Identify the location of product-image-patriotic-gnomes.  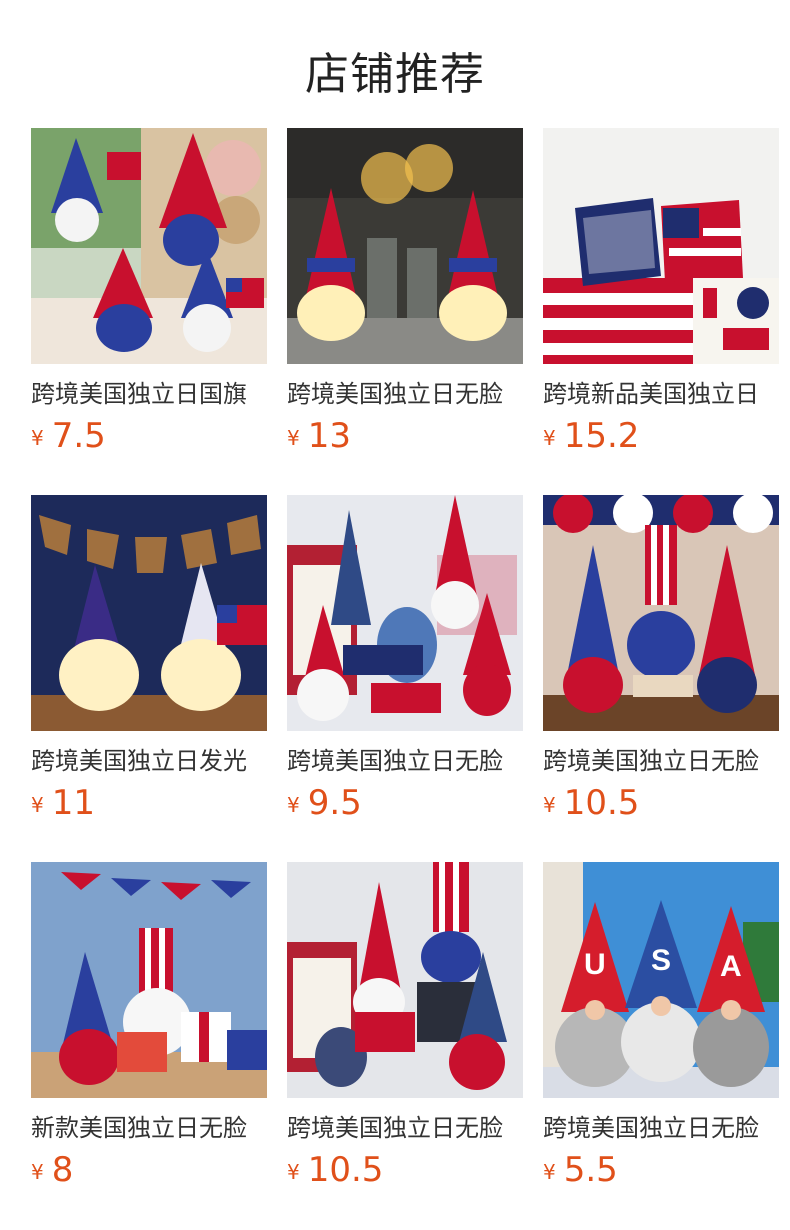
(149, 246).